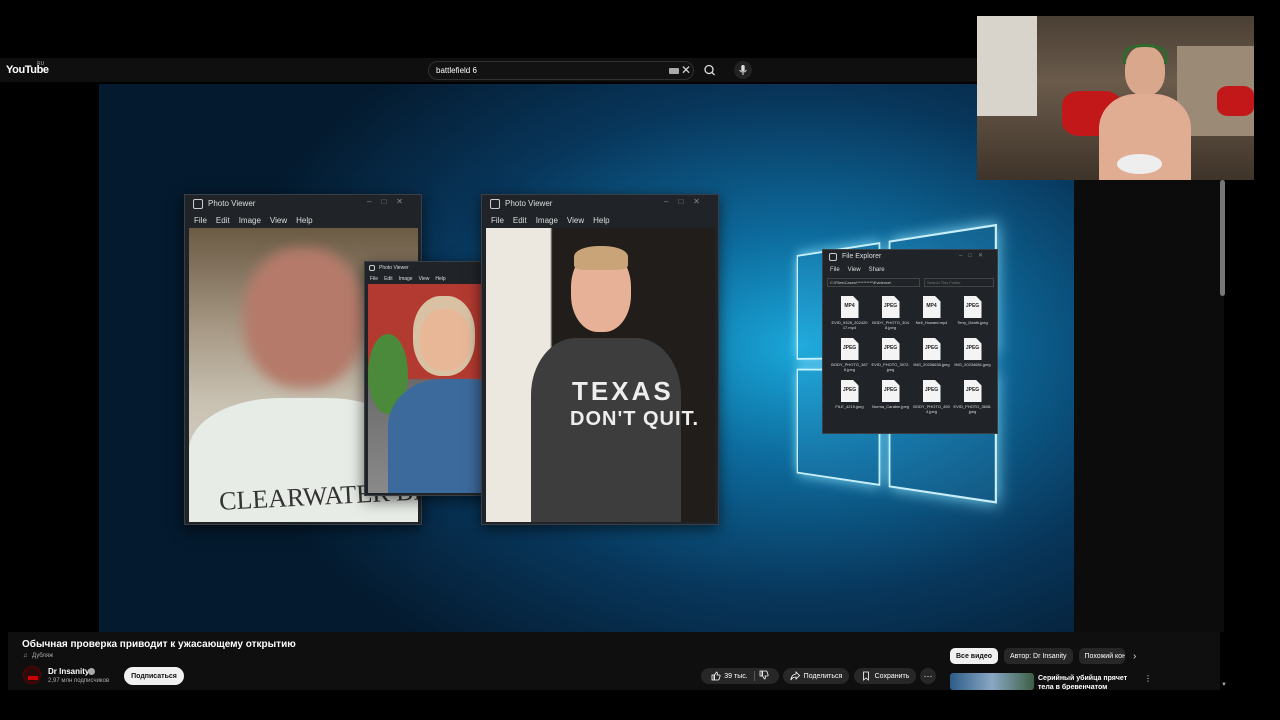 Image resolution: width=1280 pixels, height=720 pixels. Describe the element at coordinates (862, 256) in the screenshot. I see `window-title: File Explorer` at that location.